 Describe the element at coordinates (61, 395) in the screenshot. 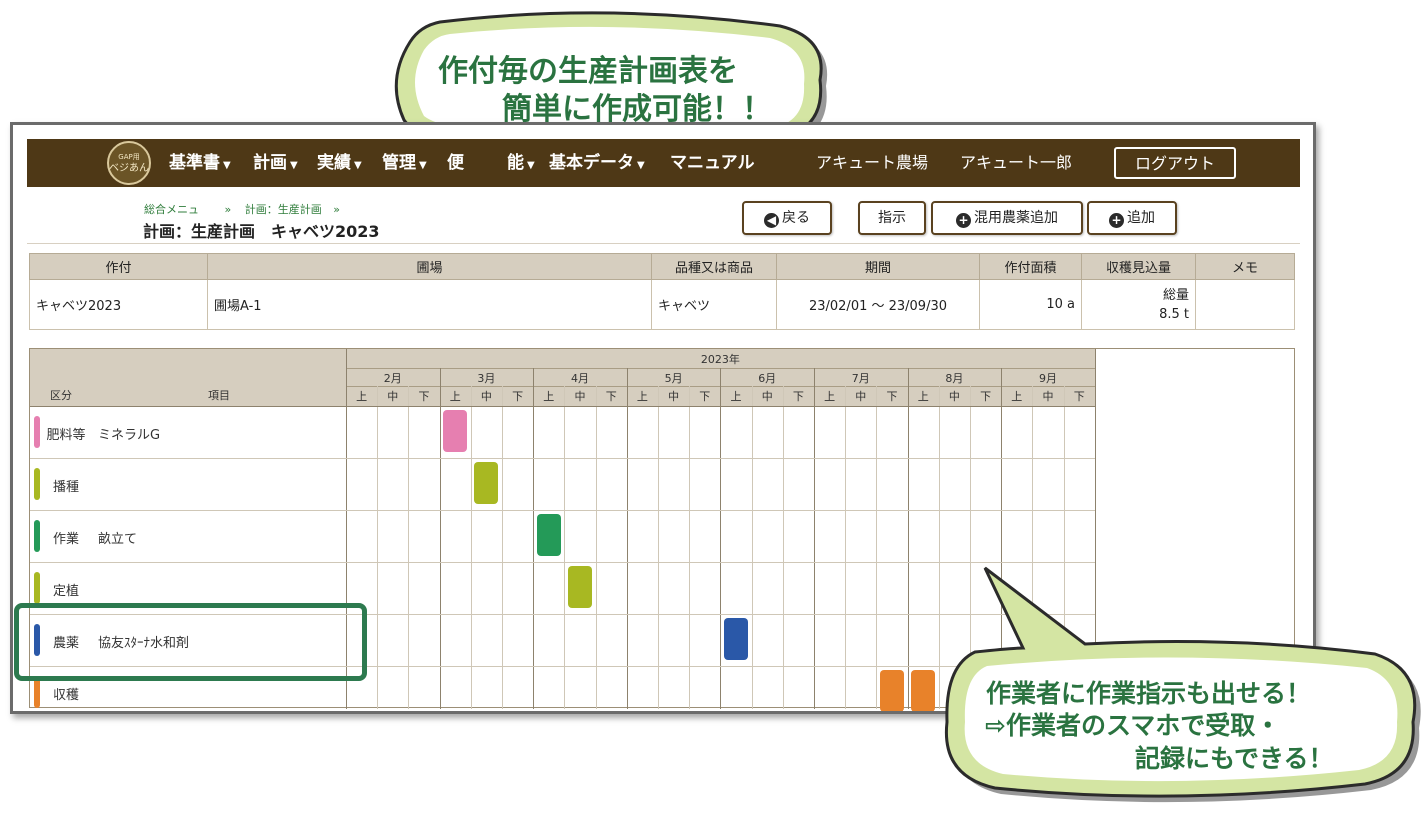

I see `gantt-col-category: 区分` at that location.